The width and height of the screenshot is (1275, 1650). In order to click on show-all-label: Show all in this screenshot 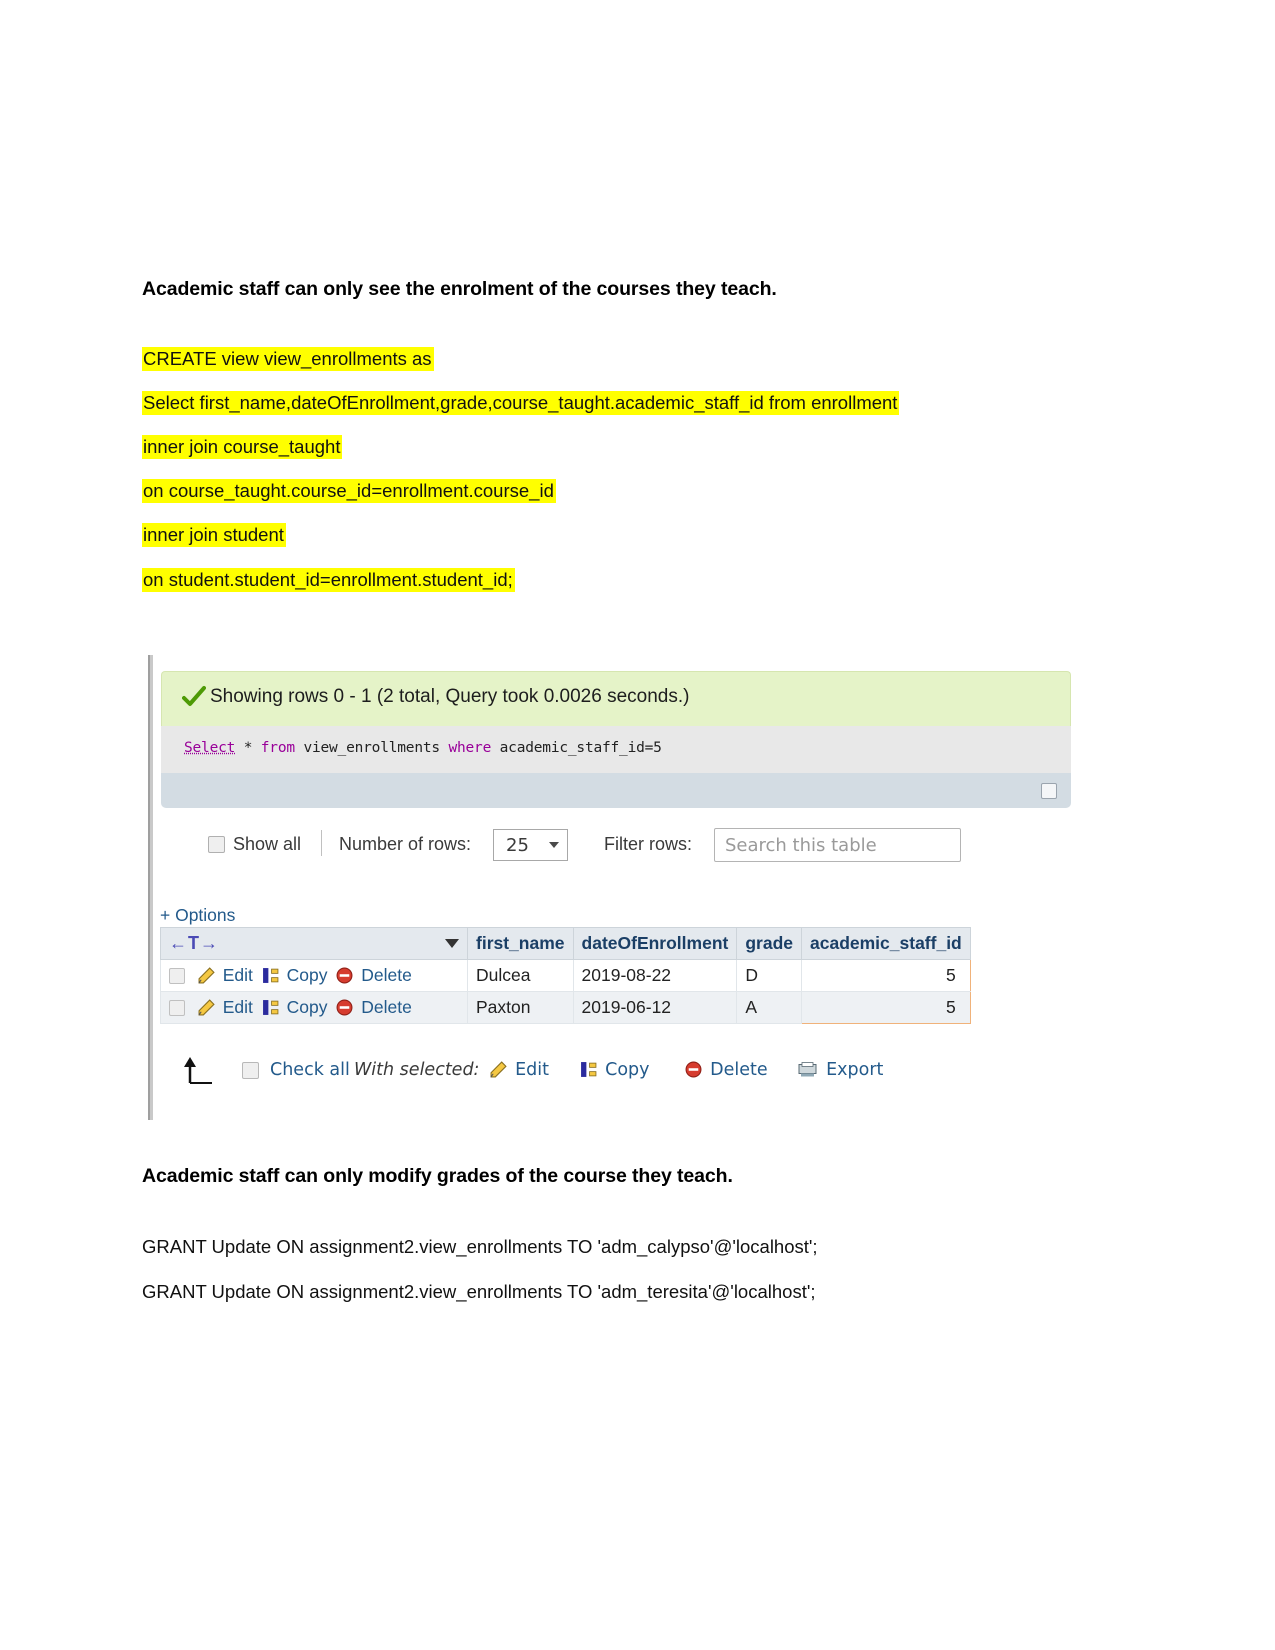, I will do `click(267, 844)`.